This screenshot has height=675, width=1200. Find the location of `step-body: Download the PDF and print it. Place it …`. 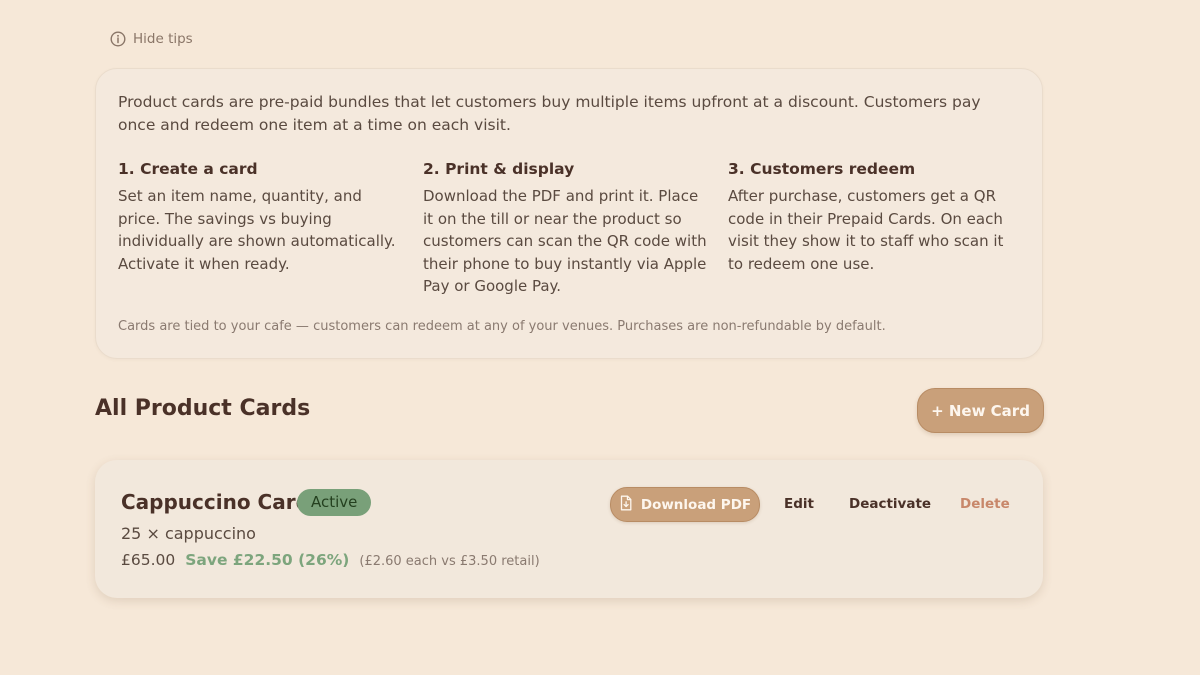

step-body: Download the PDF and print it. Place it … is located at coordinates (565, 241).